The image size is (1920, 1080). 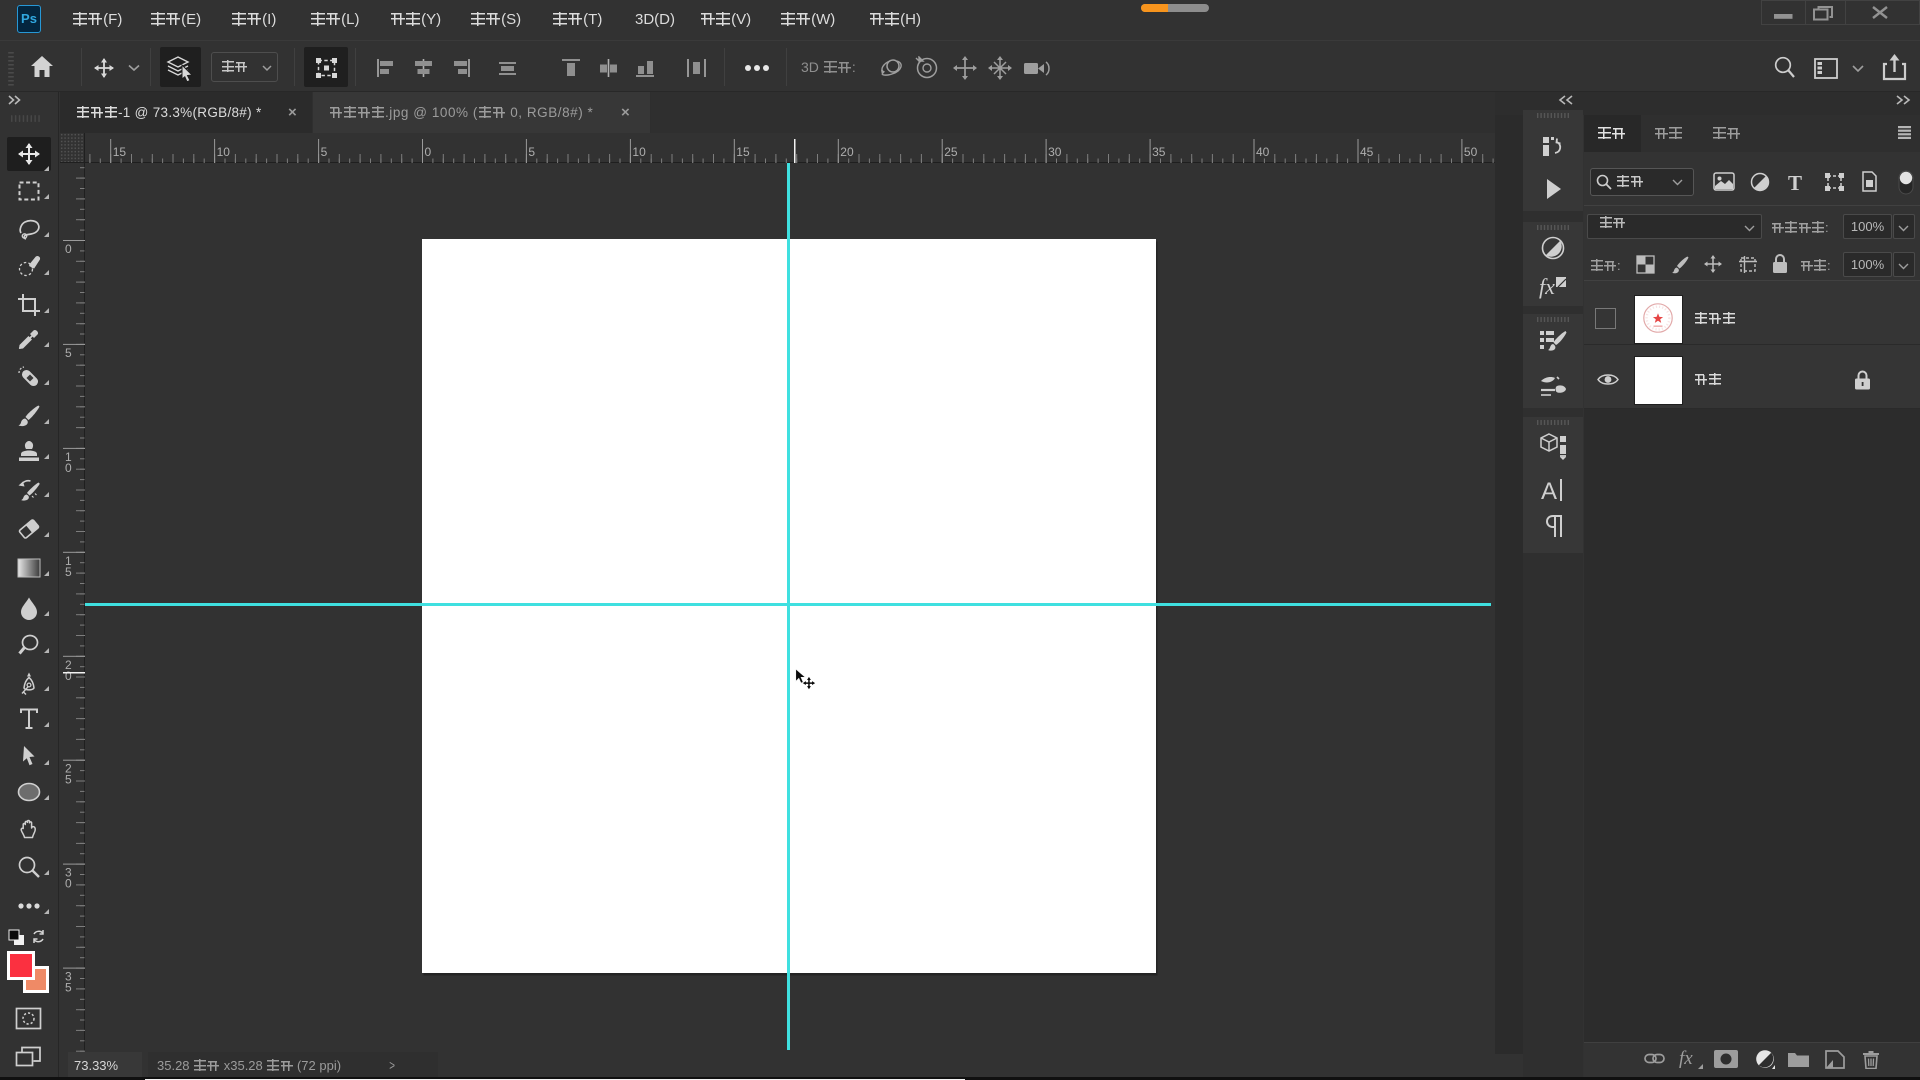 What do you see at coordinates (1471, 152) in the screenshot?
I see `svg-text: 50` at bounding box center [1471, 152].